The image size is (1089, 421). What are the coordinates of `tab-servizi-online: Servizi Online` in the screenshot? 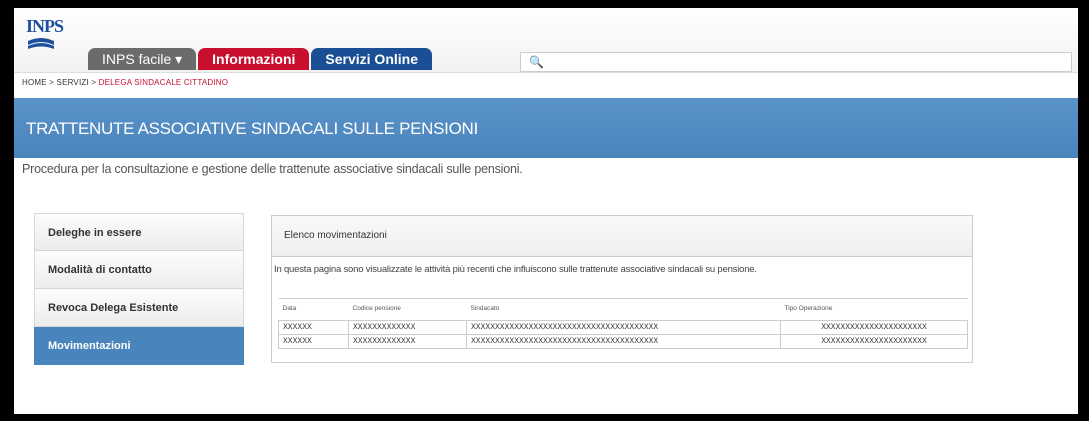 It's located at (371, 59).